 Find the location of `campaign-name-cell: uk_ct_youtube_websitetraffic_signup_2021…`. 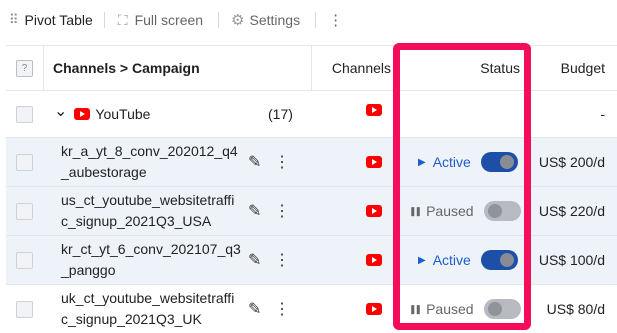

campaign-name-cell: uk_ct_youtube_websitetraffic_signup_2021… is located at coordinates (151, 309).